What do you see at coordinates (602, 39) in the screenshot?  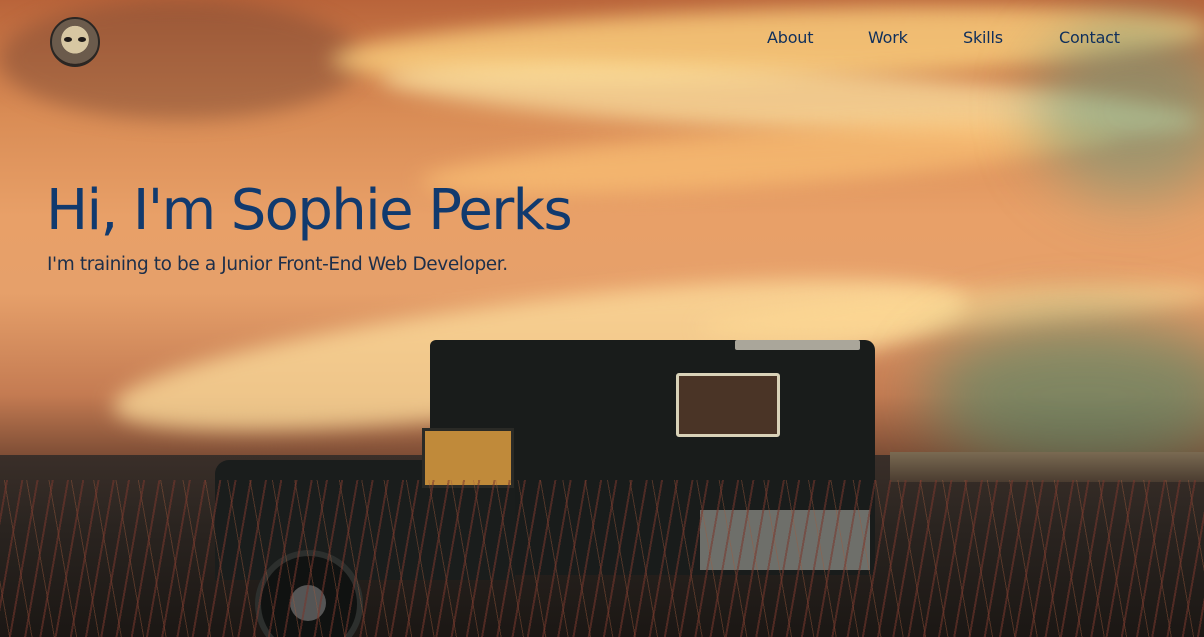 I see `main-nav: About Work Skills Contact` at bounding box center [602, 39].